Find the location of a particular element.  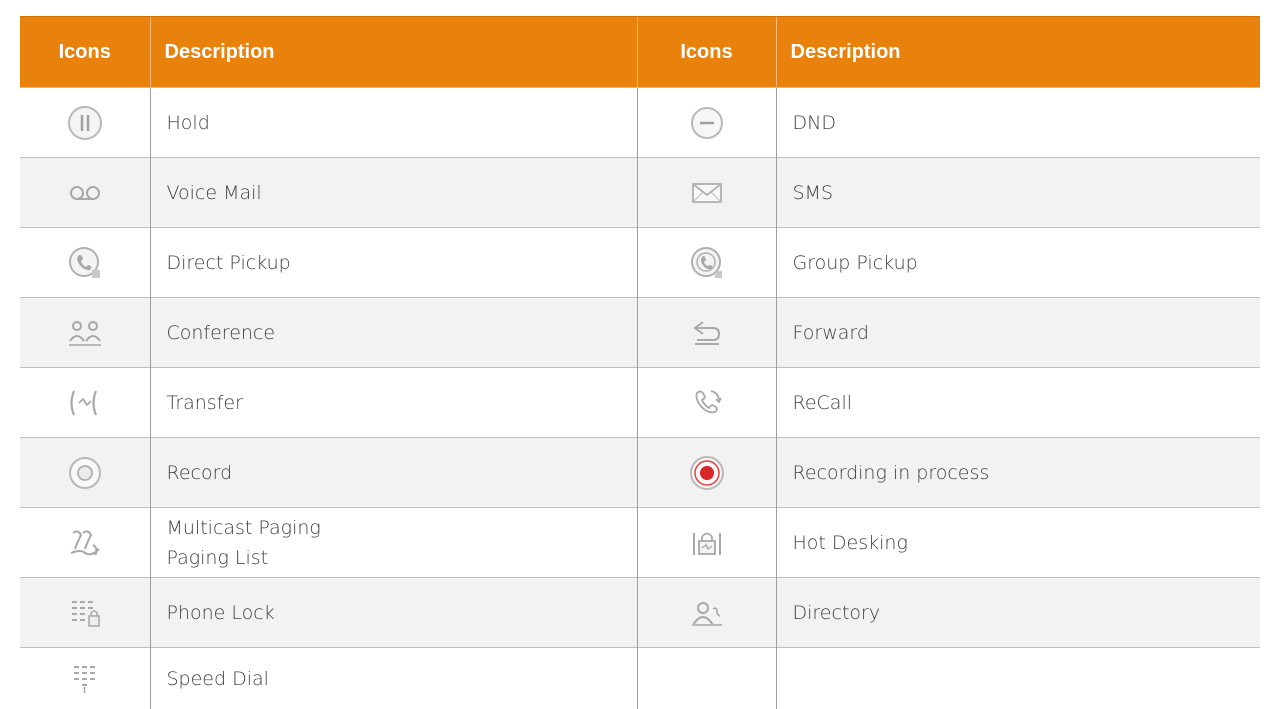

description-cell: Record is located at coordinates (393, 472).